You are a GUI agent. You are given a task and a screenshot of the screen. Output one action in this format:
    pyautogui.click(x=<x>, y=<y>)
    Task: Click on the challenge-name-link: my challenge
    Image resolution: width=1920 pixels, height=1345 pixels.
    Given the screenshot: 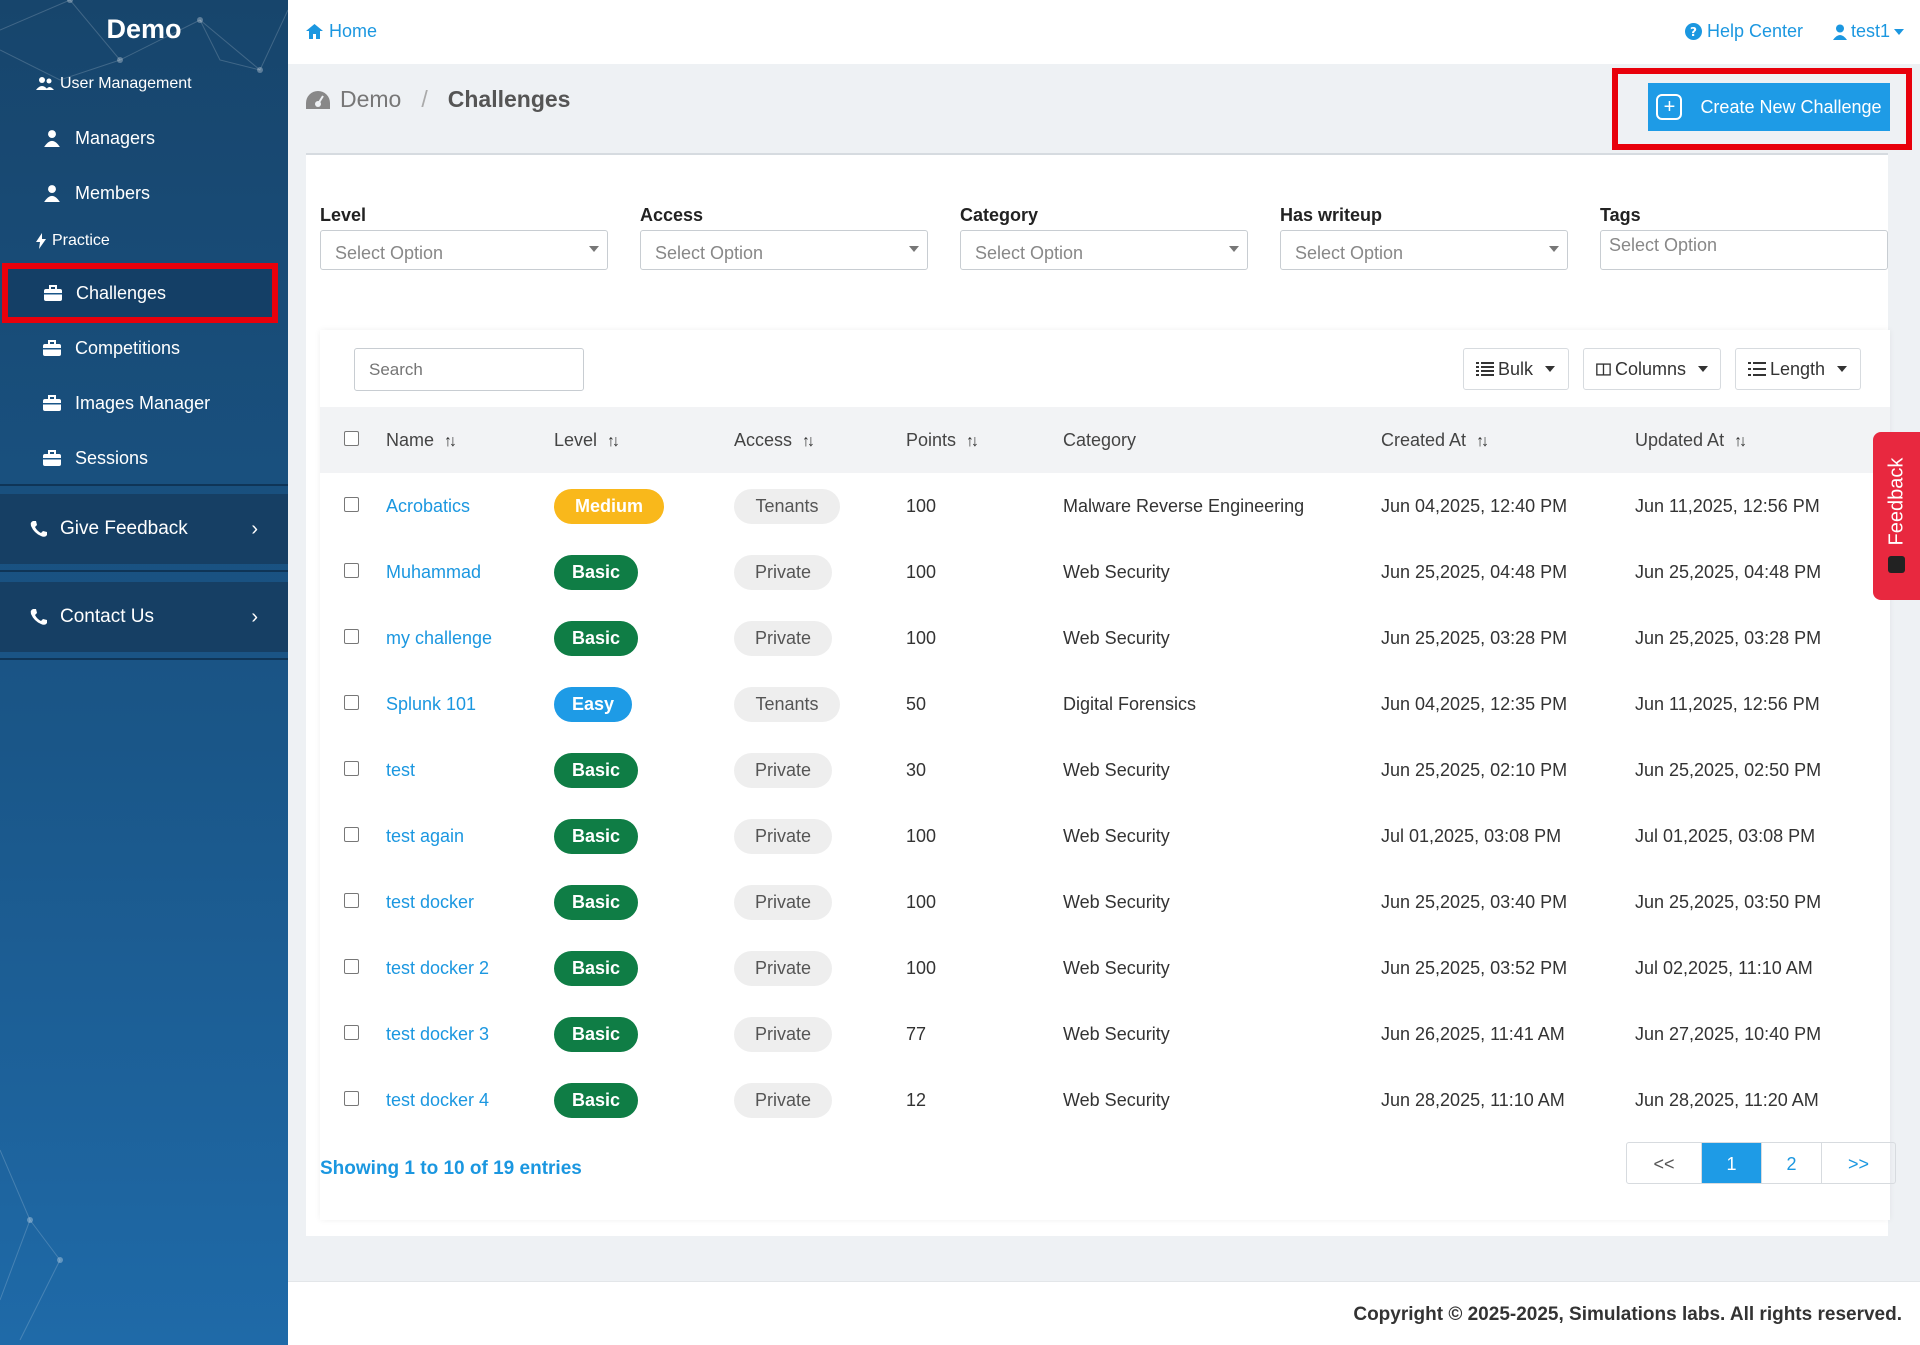 What is the action you would take?
    pyautogui.click(x=439, y=638)
    